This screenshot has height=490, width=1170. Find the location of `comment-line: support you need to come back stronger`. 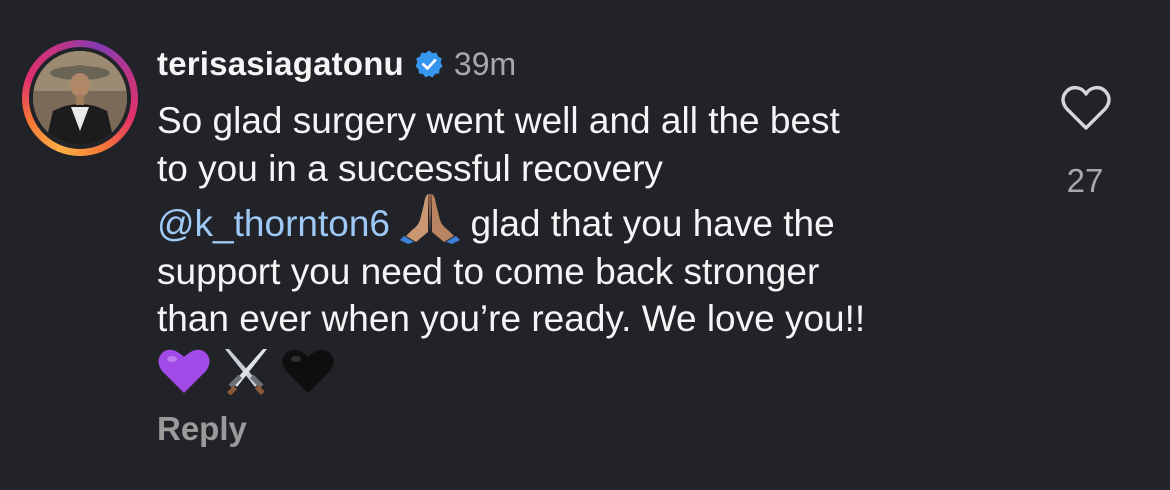

comment-line: support you need to come back stronger is located at coordinates (488, 271).